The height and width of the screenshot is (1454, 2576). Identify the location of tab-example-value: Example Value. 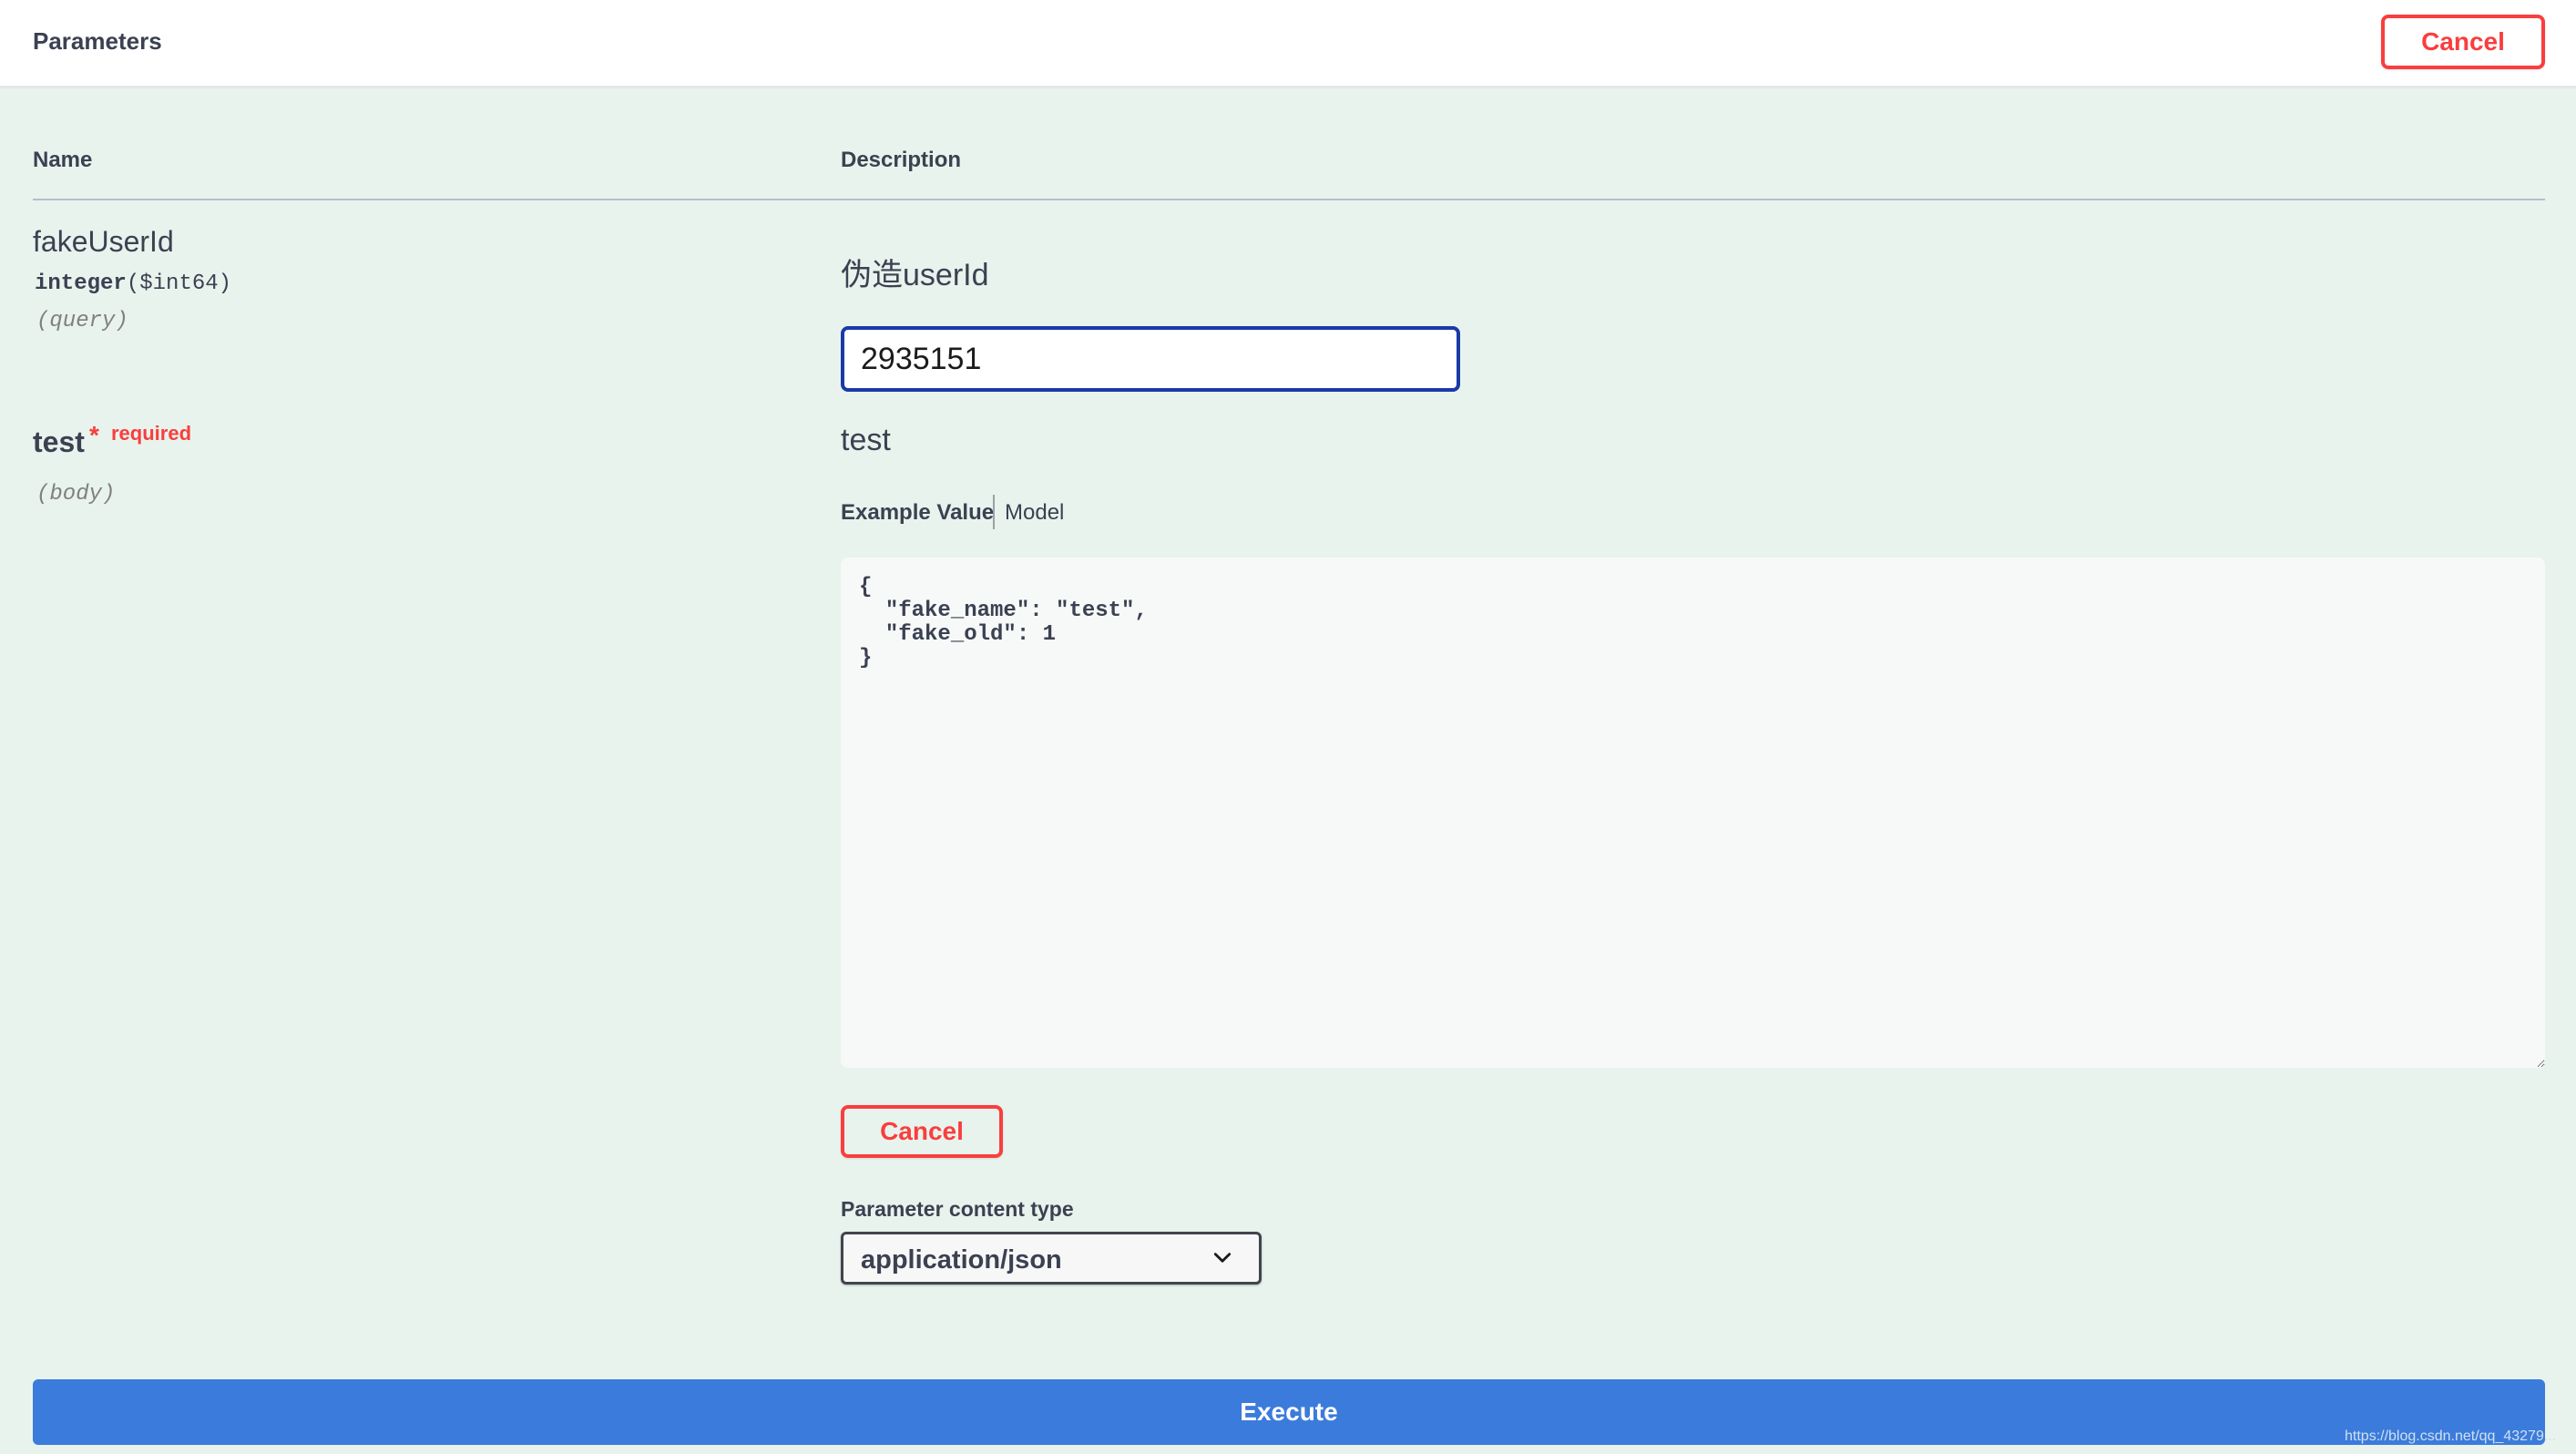
(917, 513).